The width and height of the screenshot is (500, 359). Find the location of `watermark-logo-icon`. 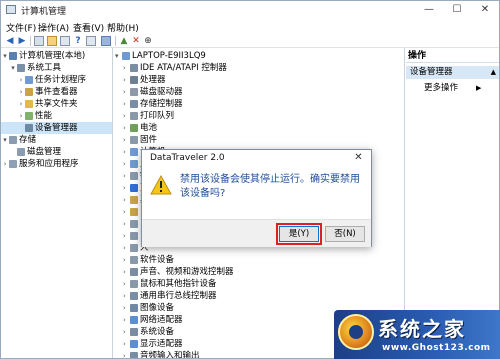

watermark-logo-icon is located at coordinates (356, 332).